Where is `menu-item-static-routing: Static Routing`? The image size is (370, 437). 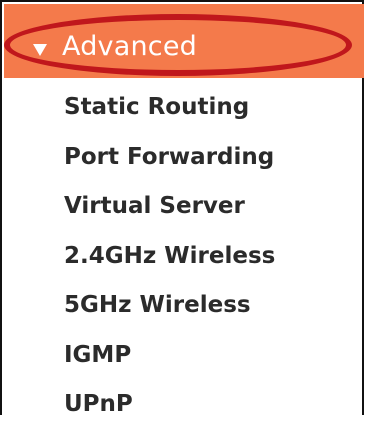
menu-item-static-routing: Static Routing is located at coordinates (169, 115).